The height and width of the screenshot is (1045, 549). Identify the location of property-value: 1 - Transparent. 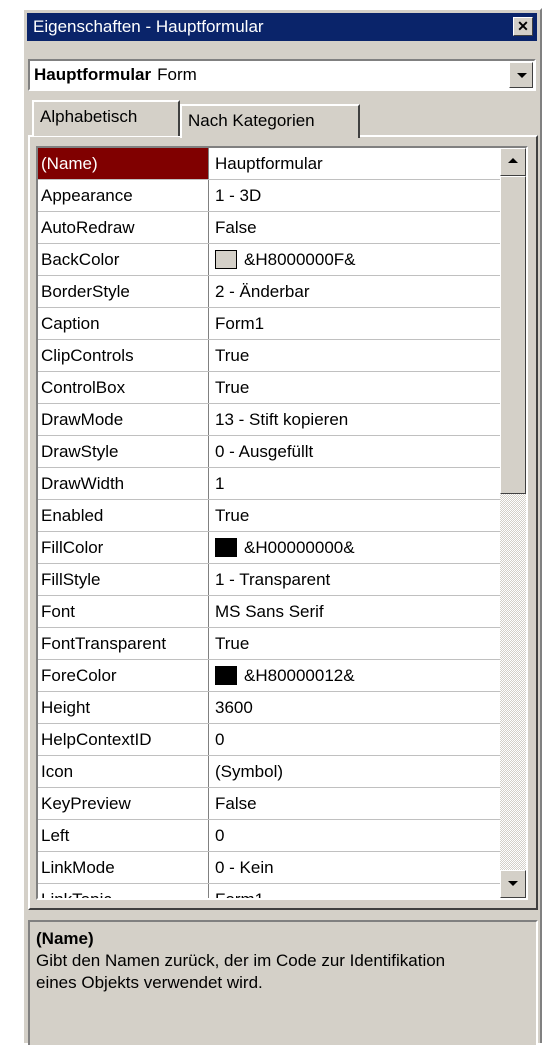
(355, 579).